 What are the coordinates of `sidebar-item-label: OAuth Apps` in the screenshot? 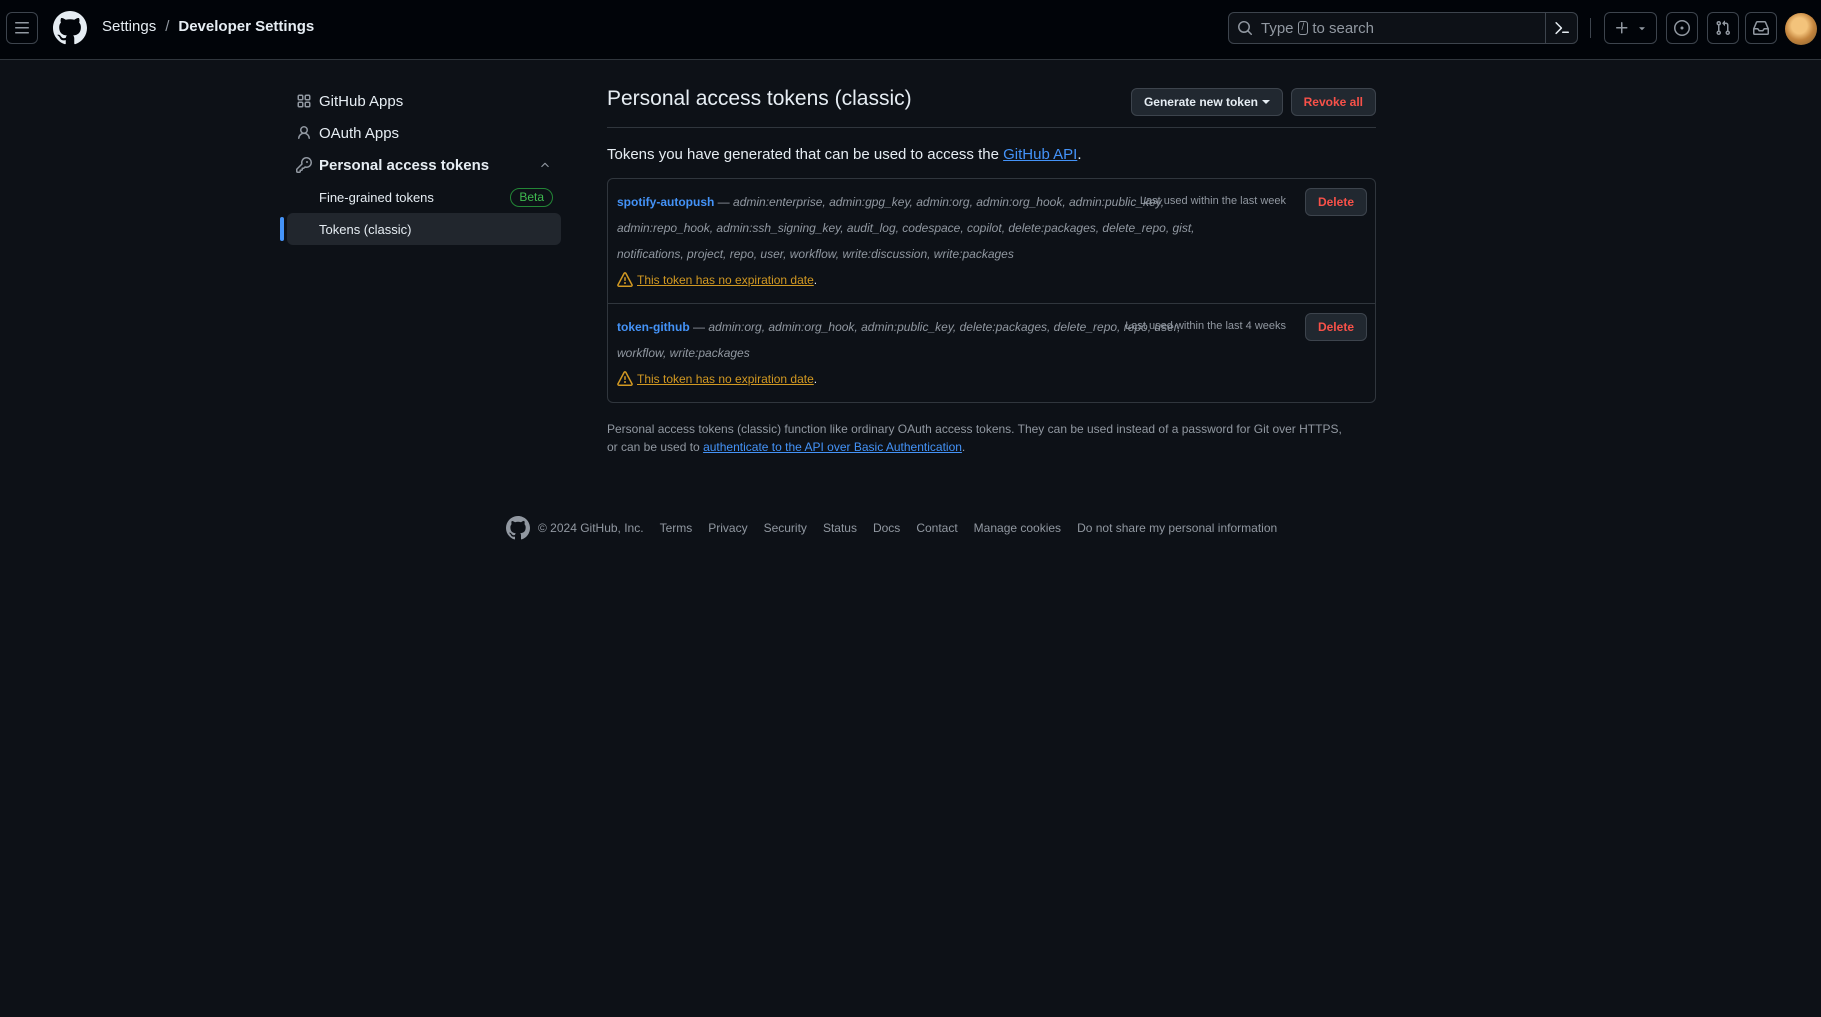 It's located at (359, 133).